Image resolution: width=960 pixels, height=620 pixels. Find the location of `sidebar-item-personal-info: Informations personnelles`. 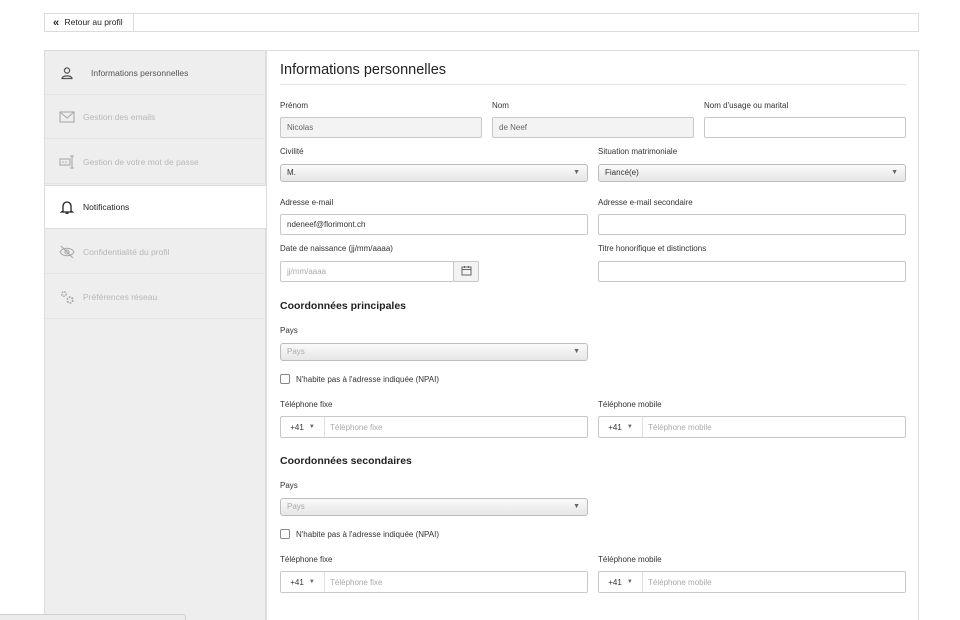

sidebar-item-personal-info: Informations personnelles is located at coordinates (155, 73).